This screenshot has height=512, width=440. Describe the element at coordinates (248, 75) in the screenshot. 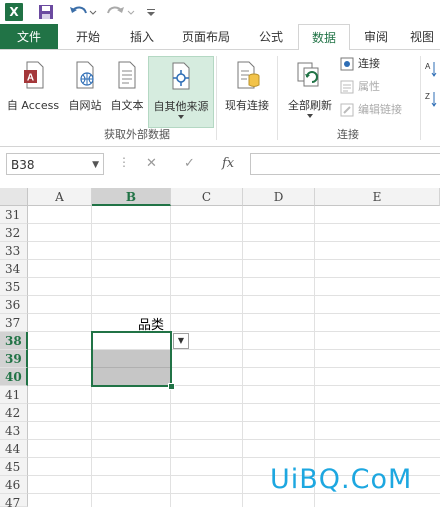

I see `existing-connections-icon` at that location.